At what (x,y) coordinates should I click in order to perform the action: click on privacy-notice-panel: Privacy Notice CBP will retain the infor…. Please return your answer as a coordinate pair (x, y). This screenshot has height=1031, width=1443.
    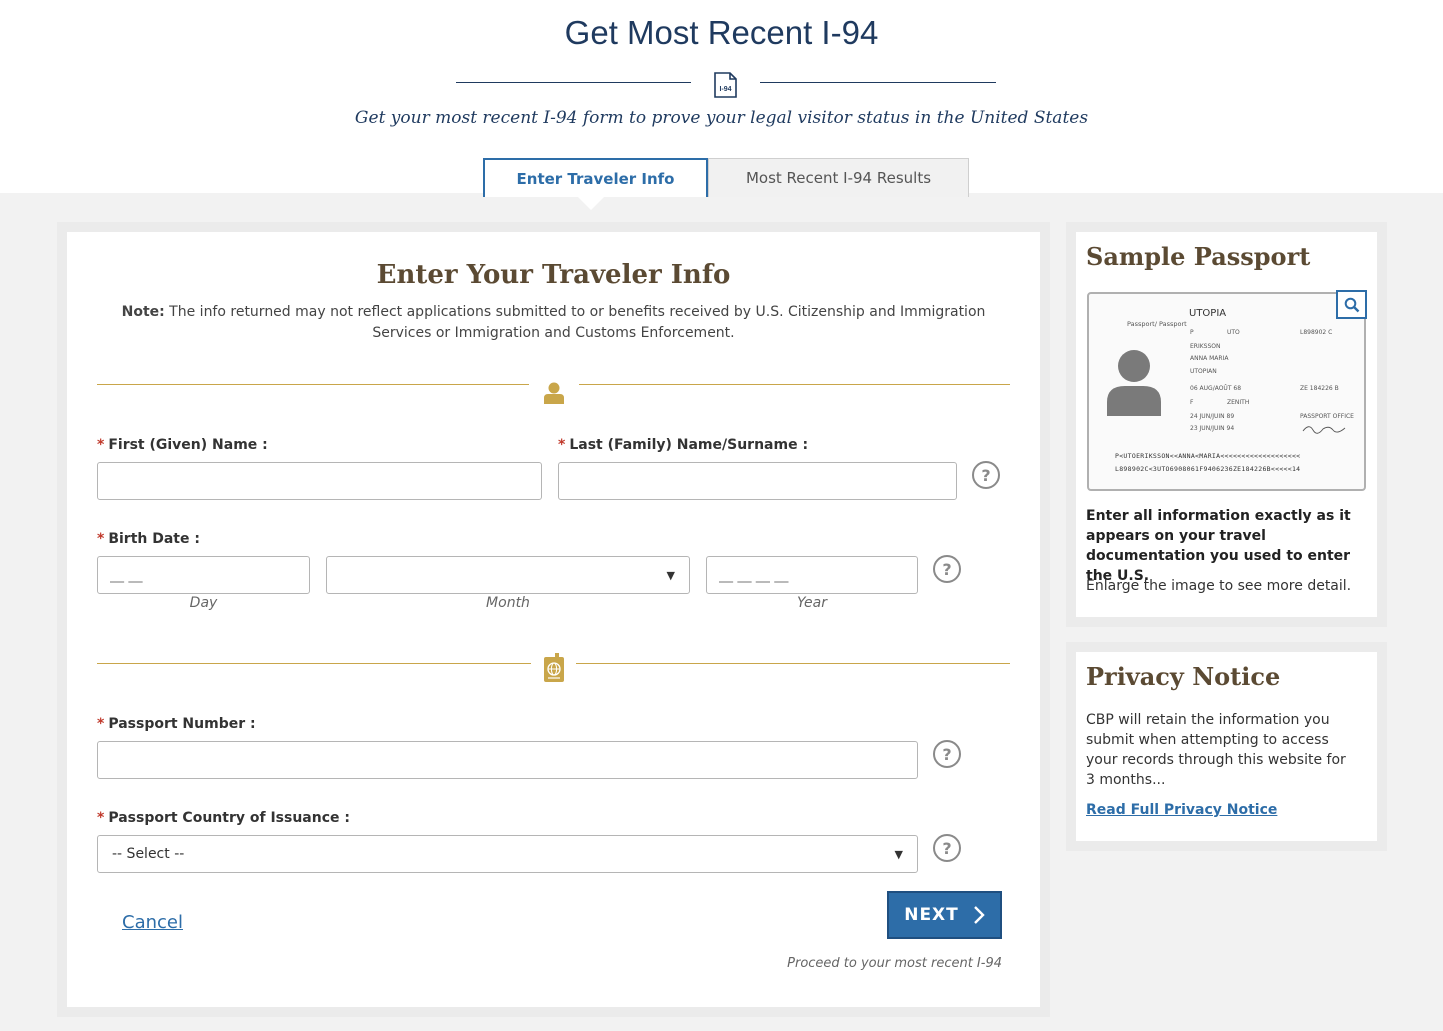
    Looking at the image, I should click on (1226, 746).